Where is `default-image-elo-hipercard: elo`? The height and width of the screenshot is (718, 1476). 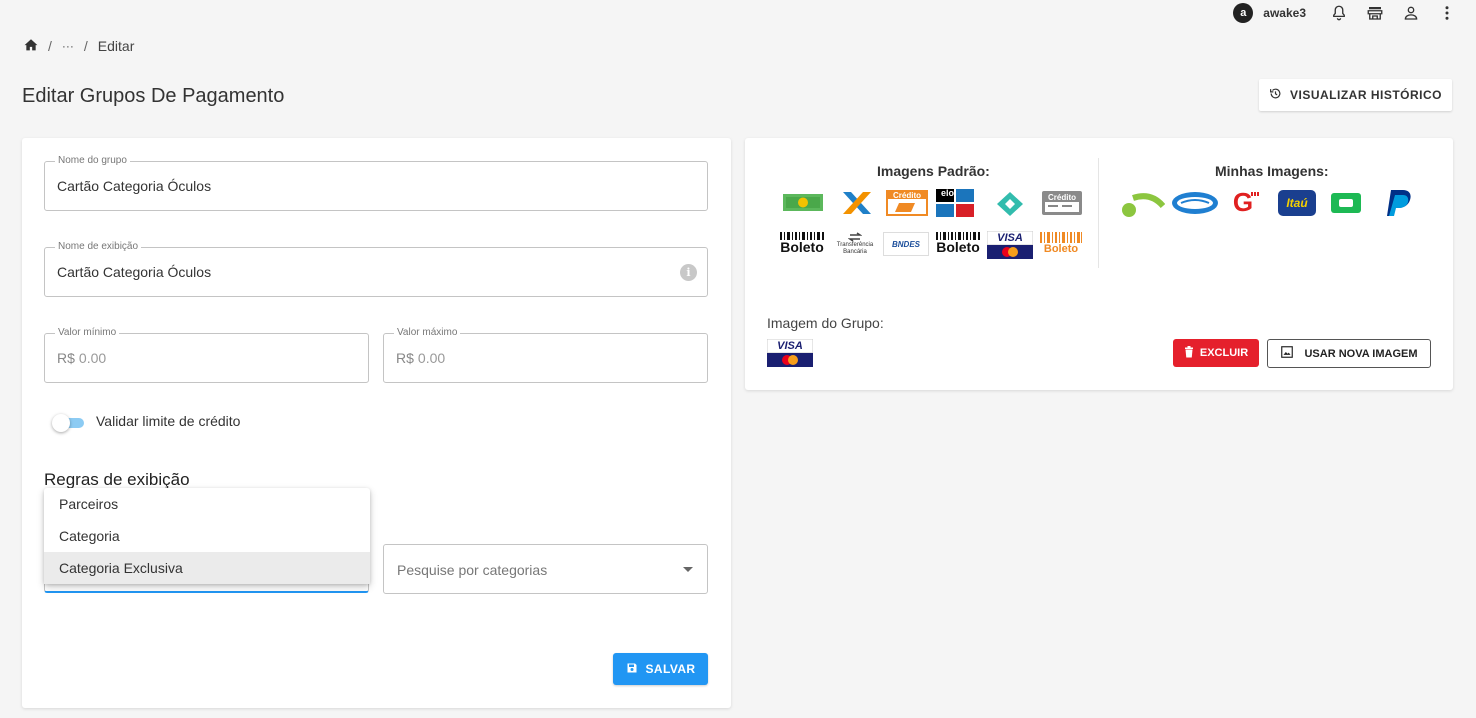 default-image-elo-hipercard: elo is located at coordinates (955, 203).